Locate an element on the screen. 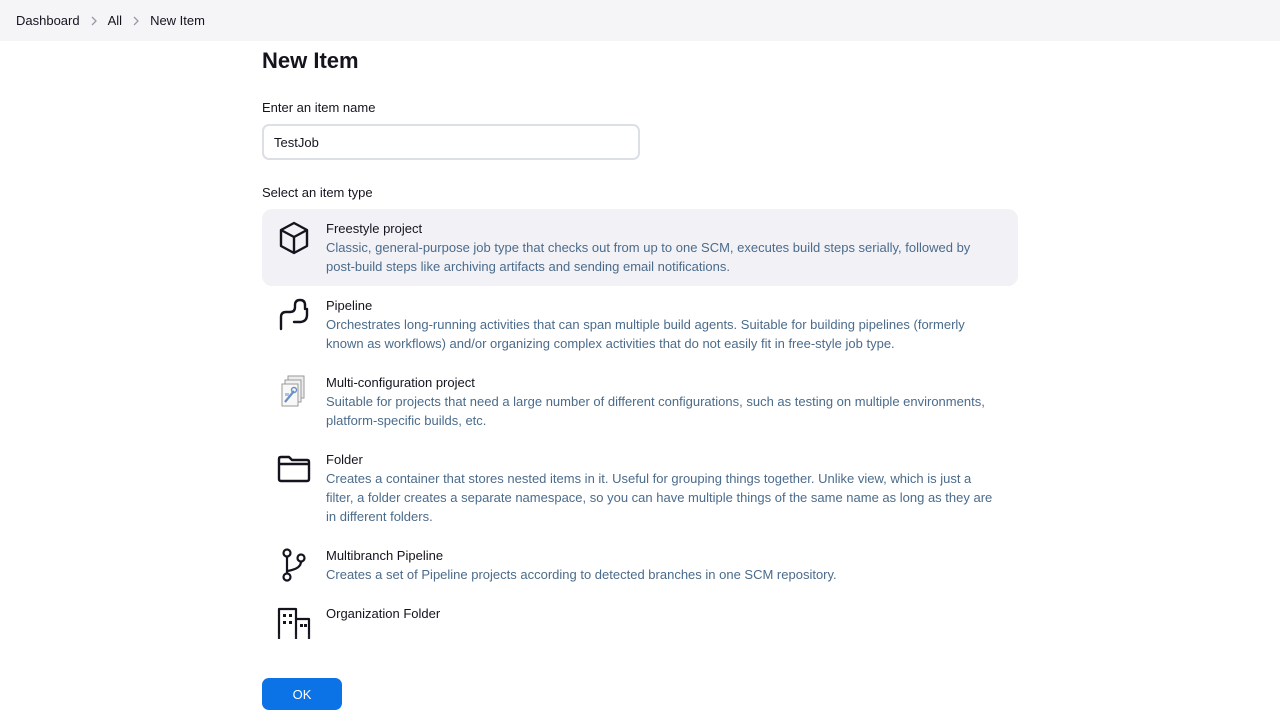 Image resolution: width=1280 pixels, height=722 pixels. item-type-organization-folder: Organization Folder is located at coordinates (640, 622).